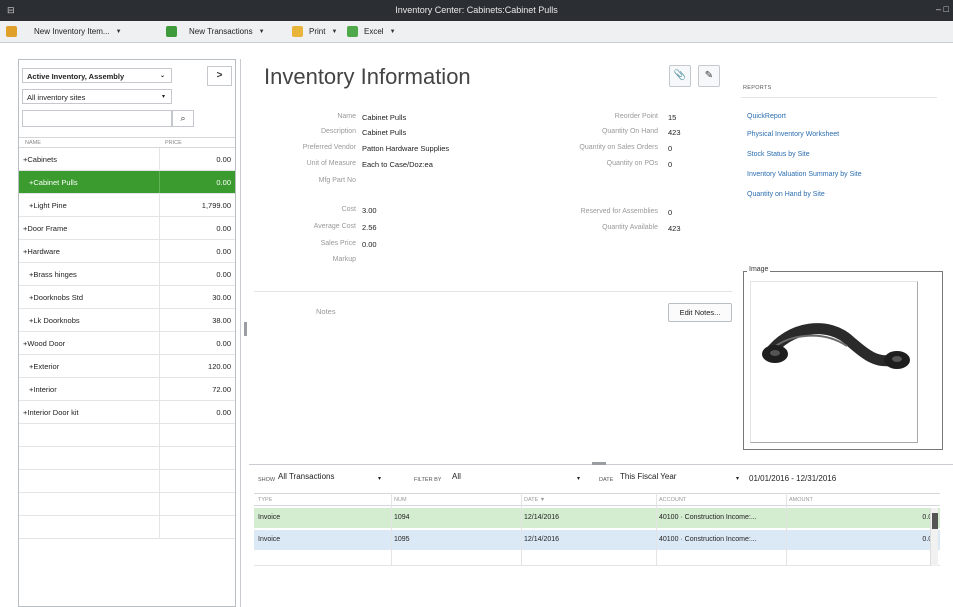 The image size is (953, 607). What do you see at coordinates (297, 31) in the screenshot?
I see `printer-icon` at bounding box center [297, 31].